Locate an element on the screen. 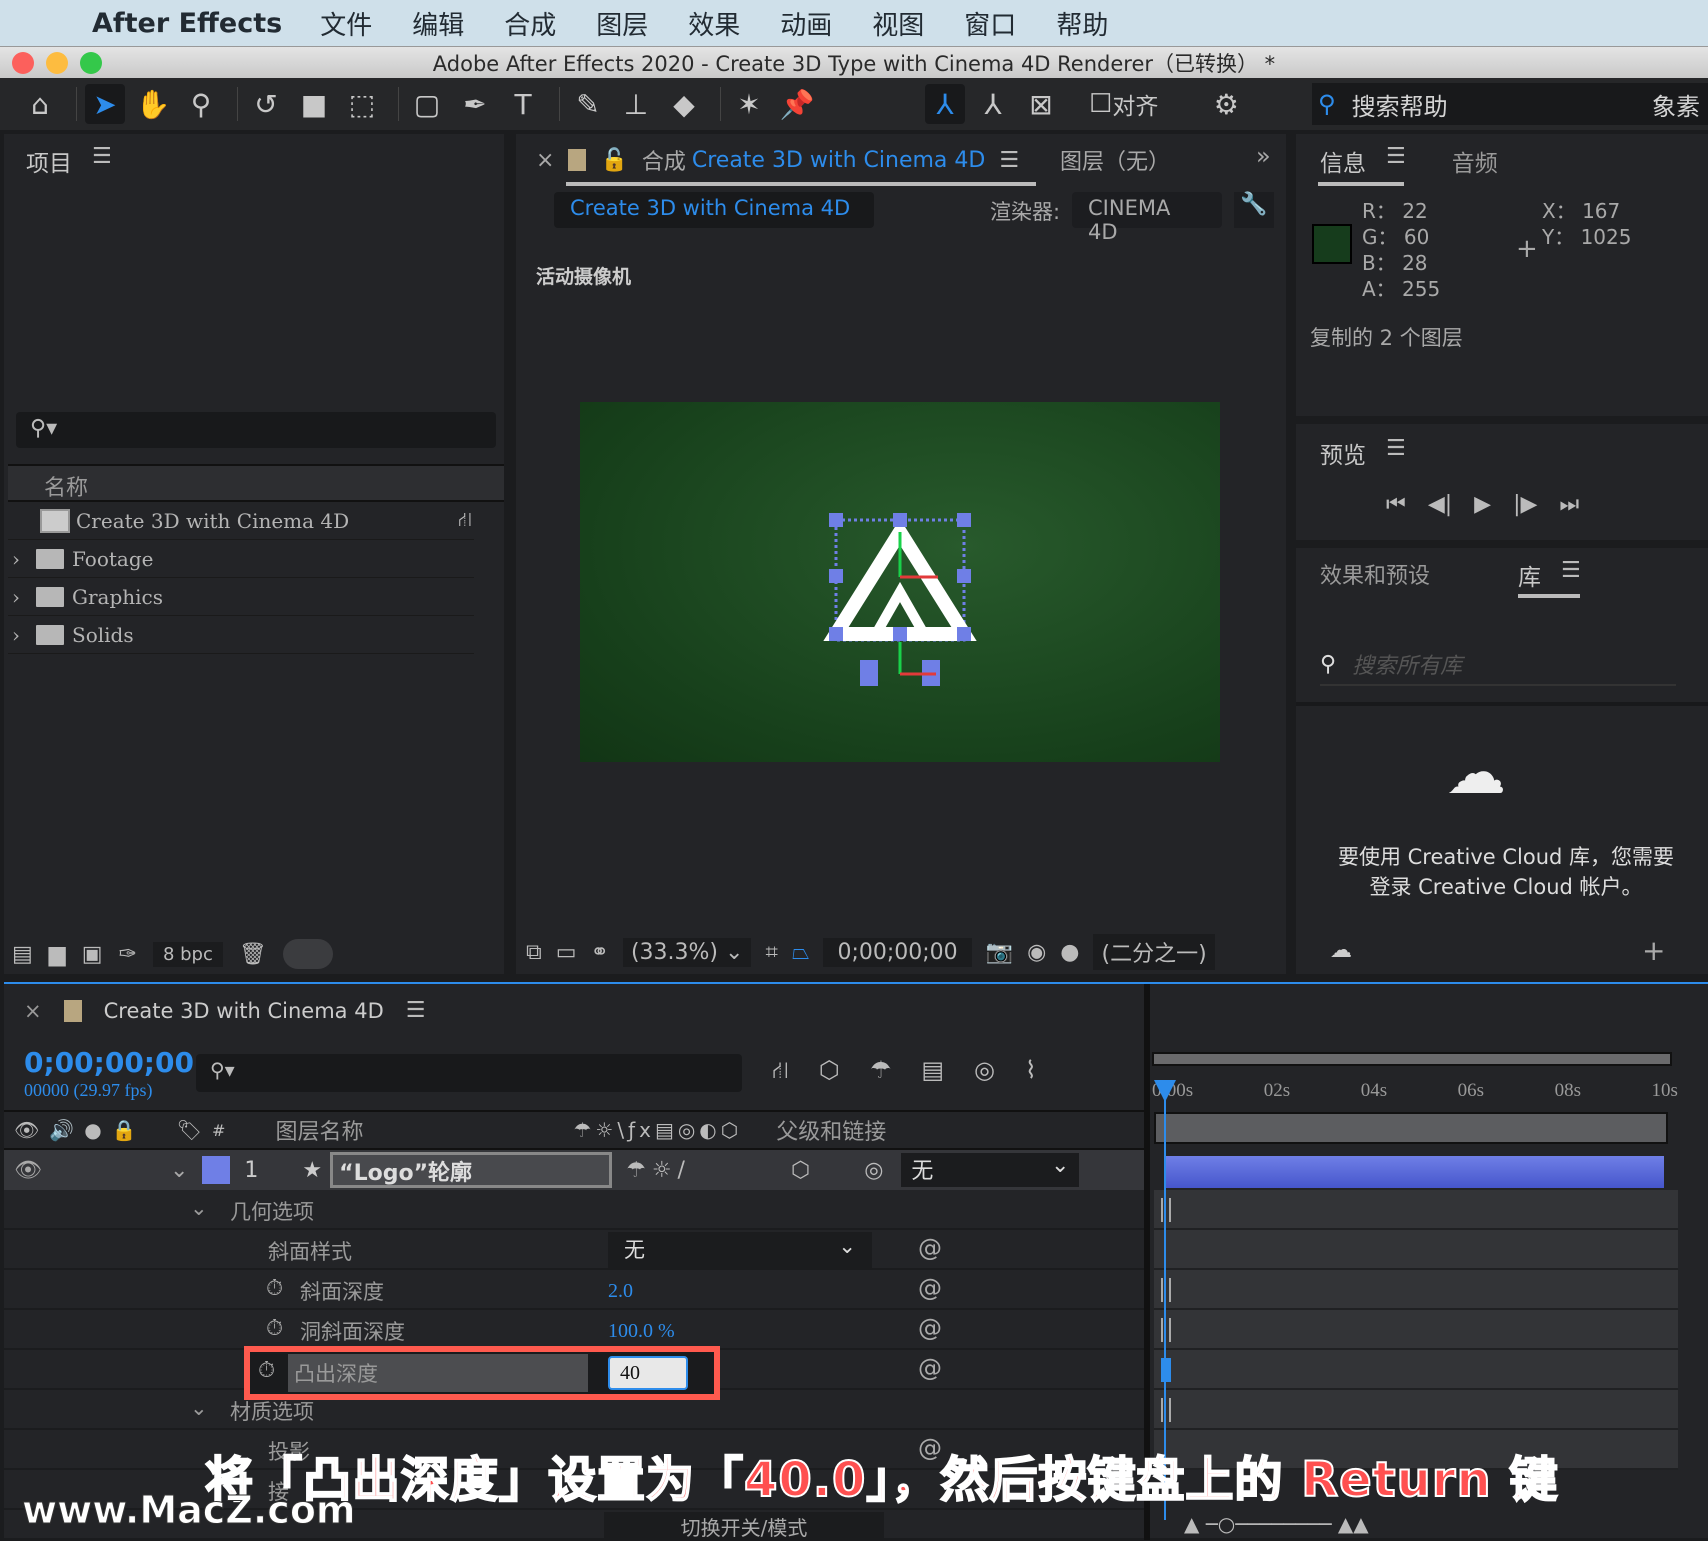 The width and height of the screenshot is (1708, 1541). workspace-label: 象素 is located at coordinates (1676, 104).